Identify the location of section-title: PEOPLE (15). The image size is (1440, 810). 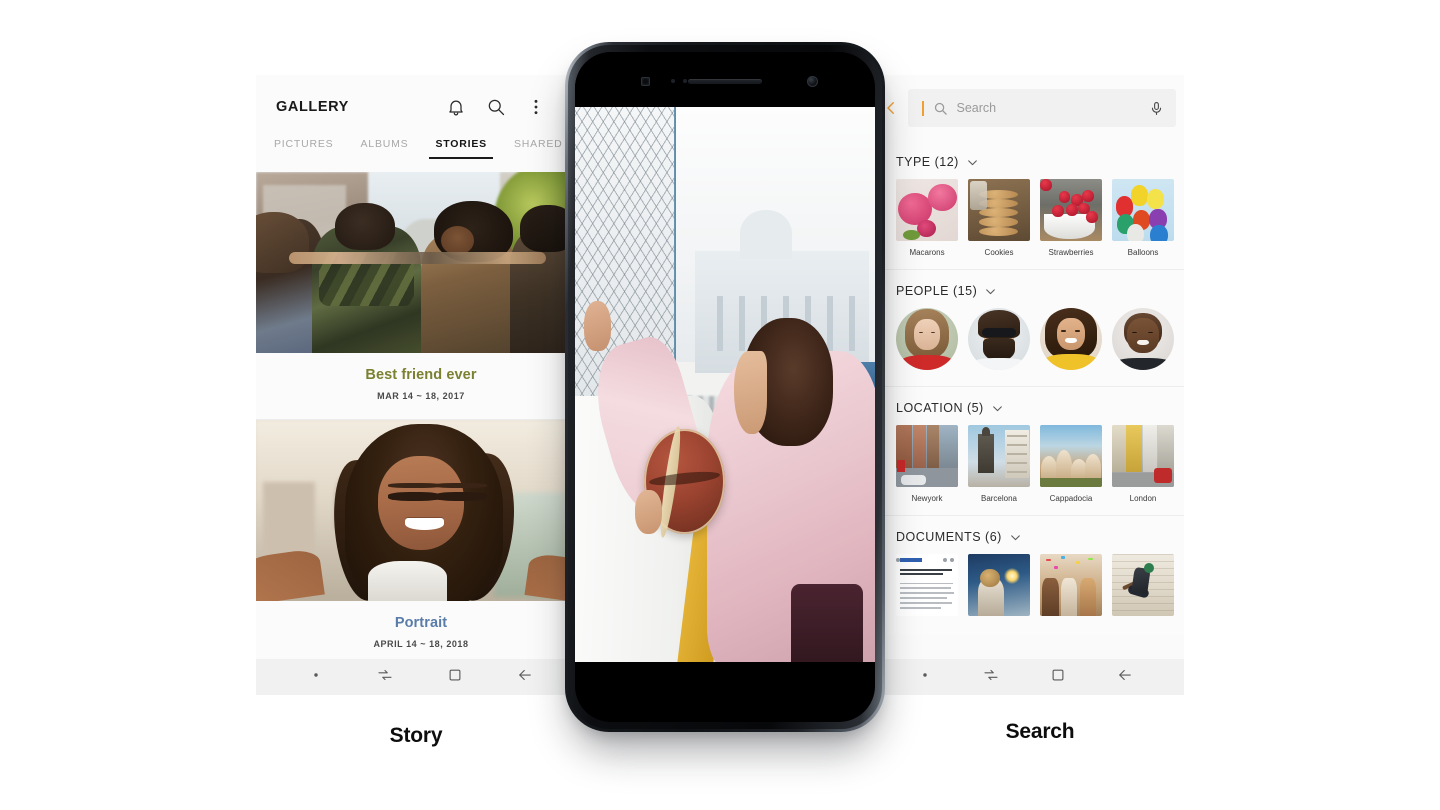
(937, 291).